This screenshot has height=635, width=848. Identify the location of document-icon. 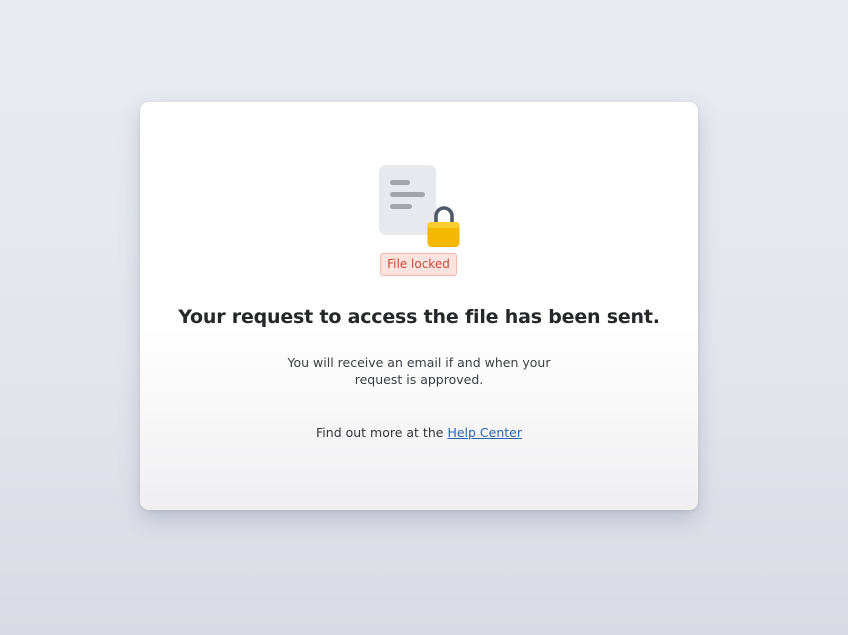
(419, 206).